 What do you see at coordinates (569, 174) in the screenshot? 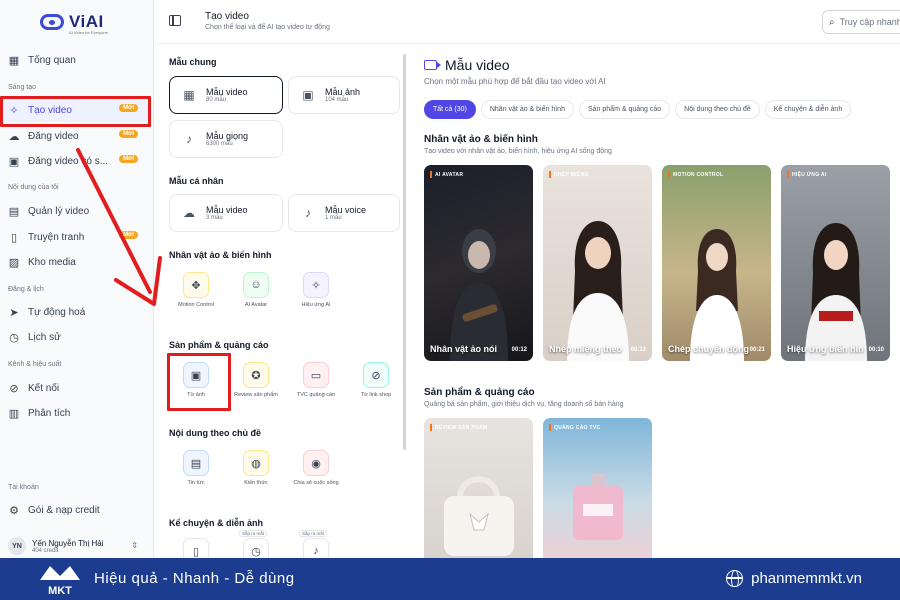
I see `card-tag: NHÉP MIỆNG` at bounding box center [569, 174].